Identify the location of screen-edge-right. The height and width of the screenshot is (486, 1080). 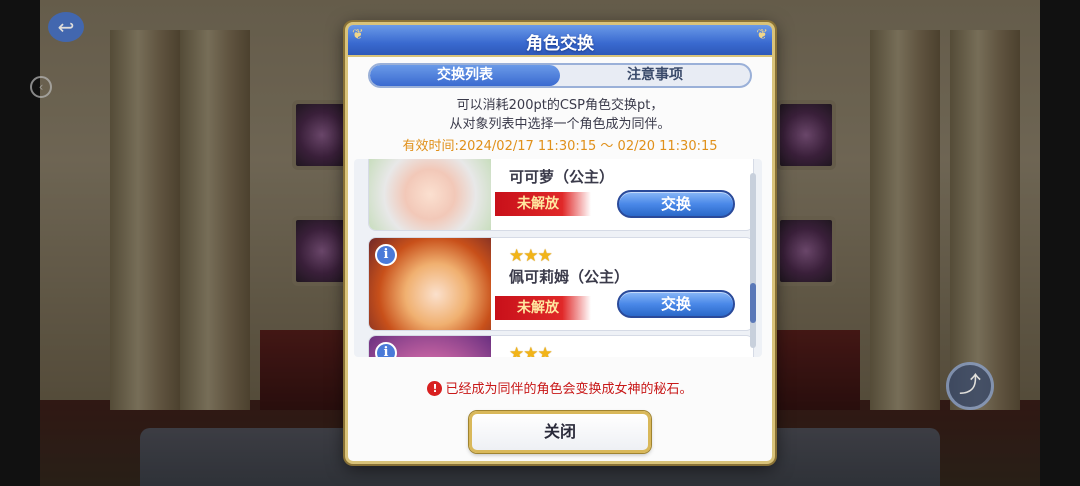
(1060, 243).